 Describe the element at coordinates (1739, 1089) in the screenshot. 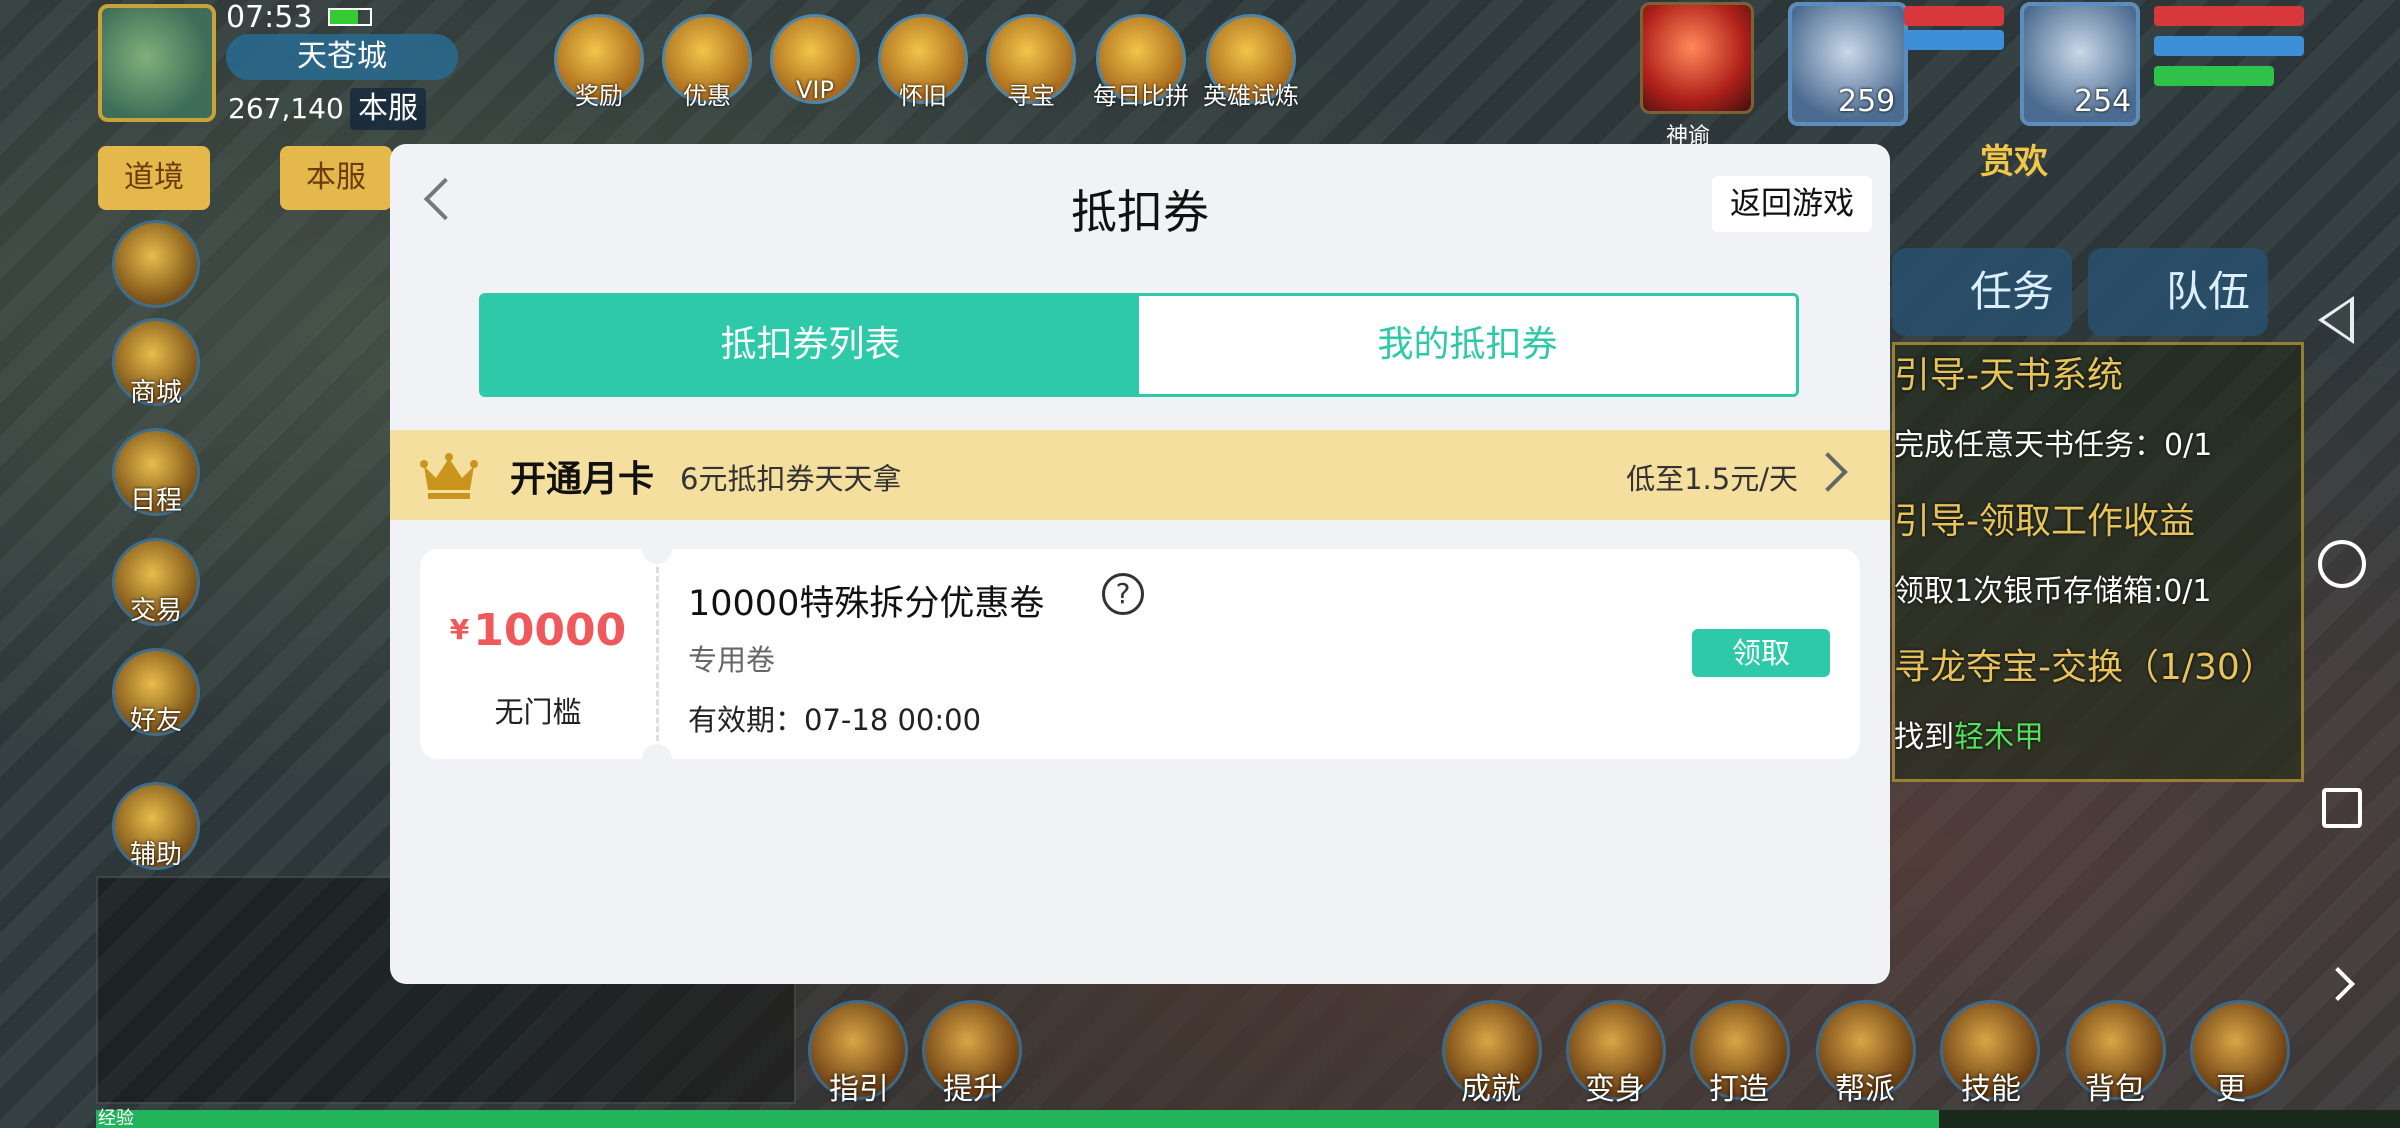

I see `bottom-icon-label: 打造` at that location.